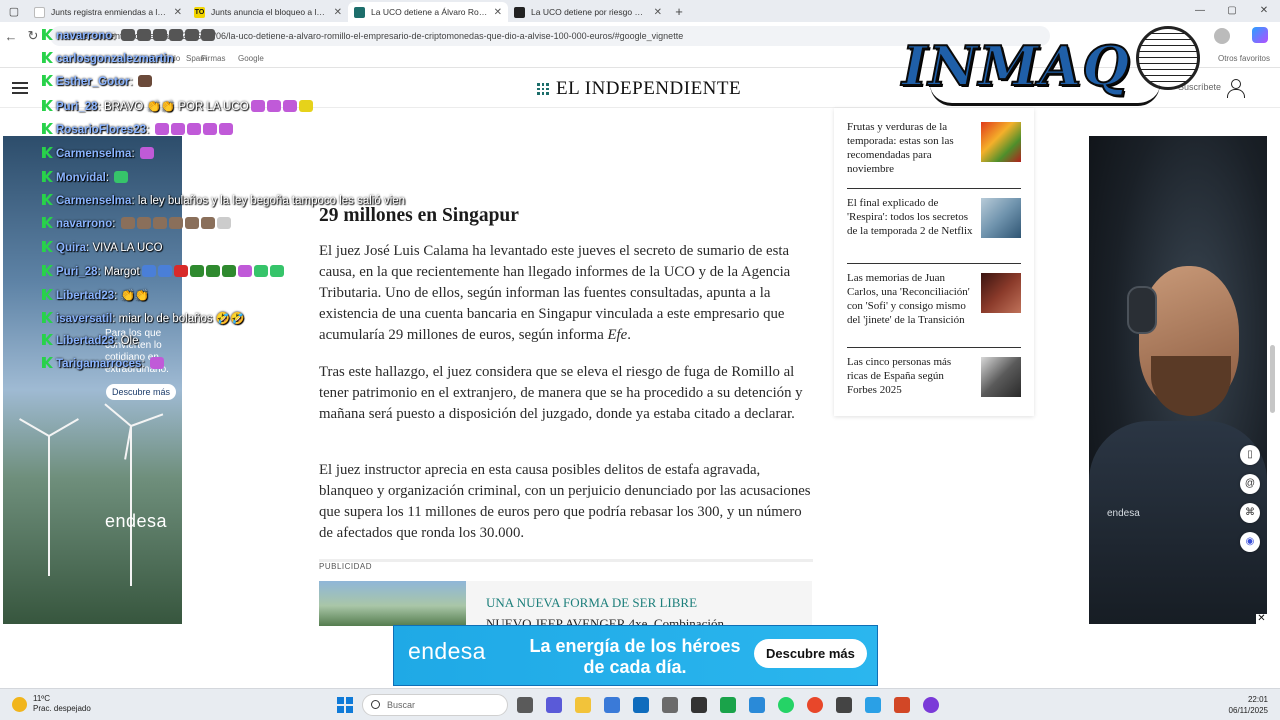 The height and width of the screenshot is (720, 1280). Describe the element at coordinates (108, 12) in the screenshot. I see `browser-tab-1: Junts registra enmiendas a la tota ✕` at that location.